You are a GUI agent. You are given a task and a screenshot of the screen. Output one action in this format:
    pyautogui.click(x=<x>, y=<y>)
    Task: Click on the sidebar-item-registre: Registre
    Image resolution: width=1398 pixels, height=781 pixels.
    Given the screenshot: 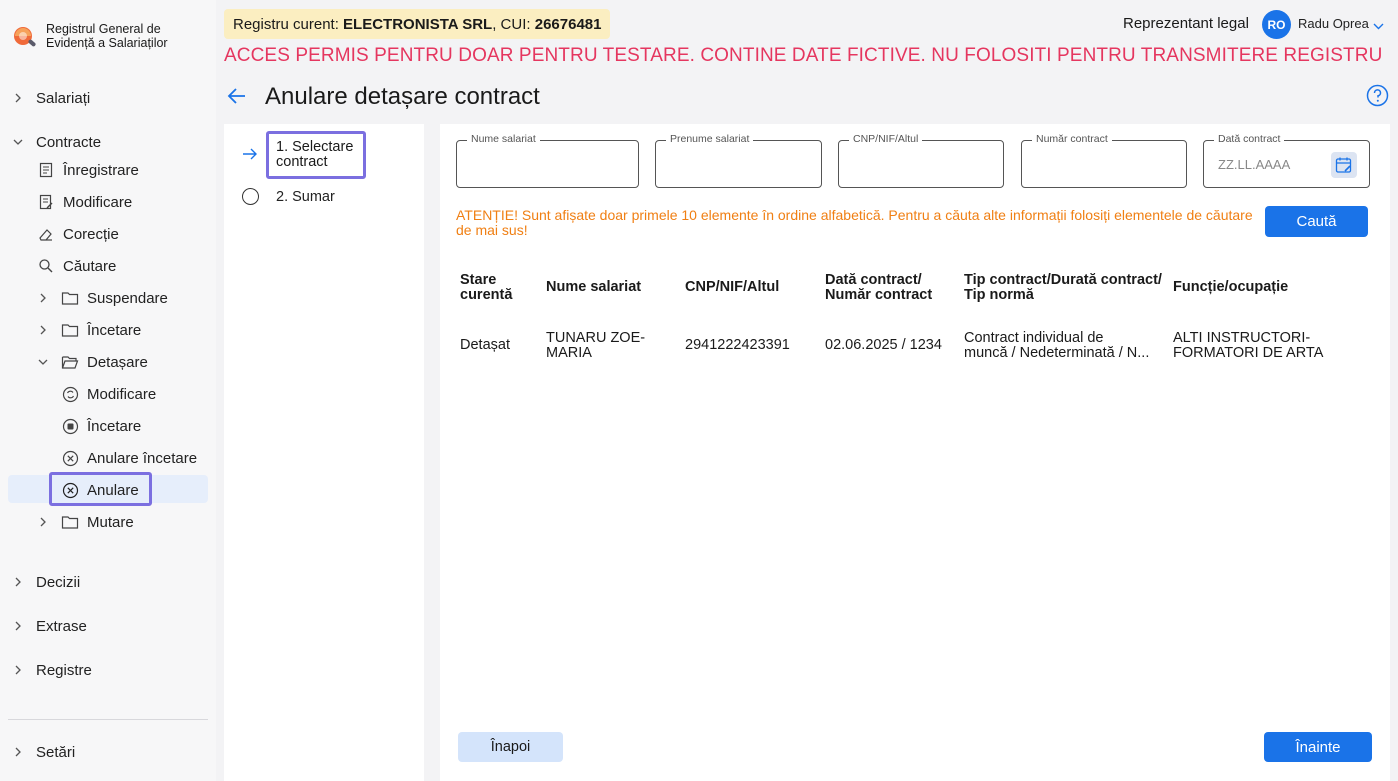 What is the action you would take?
    pyautogui.click(x=52, y=670)
    